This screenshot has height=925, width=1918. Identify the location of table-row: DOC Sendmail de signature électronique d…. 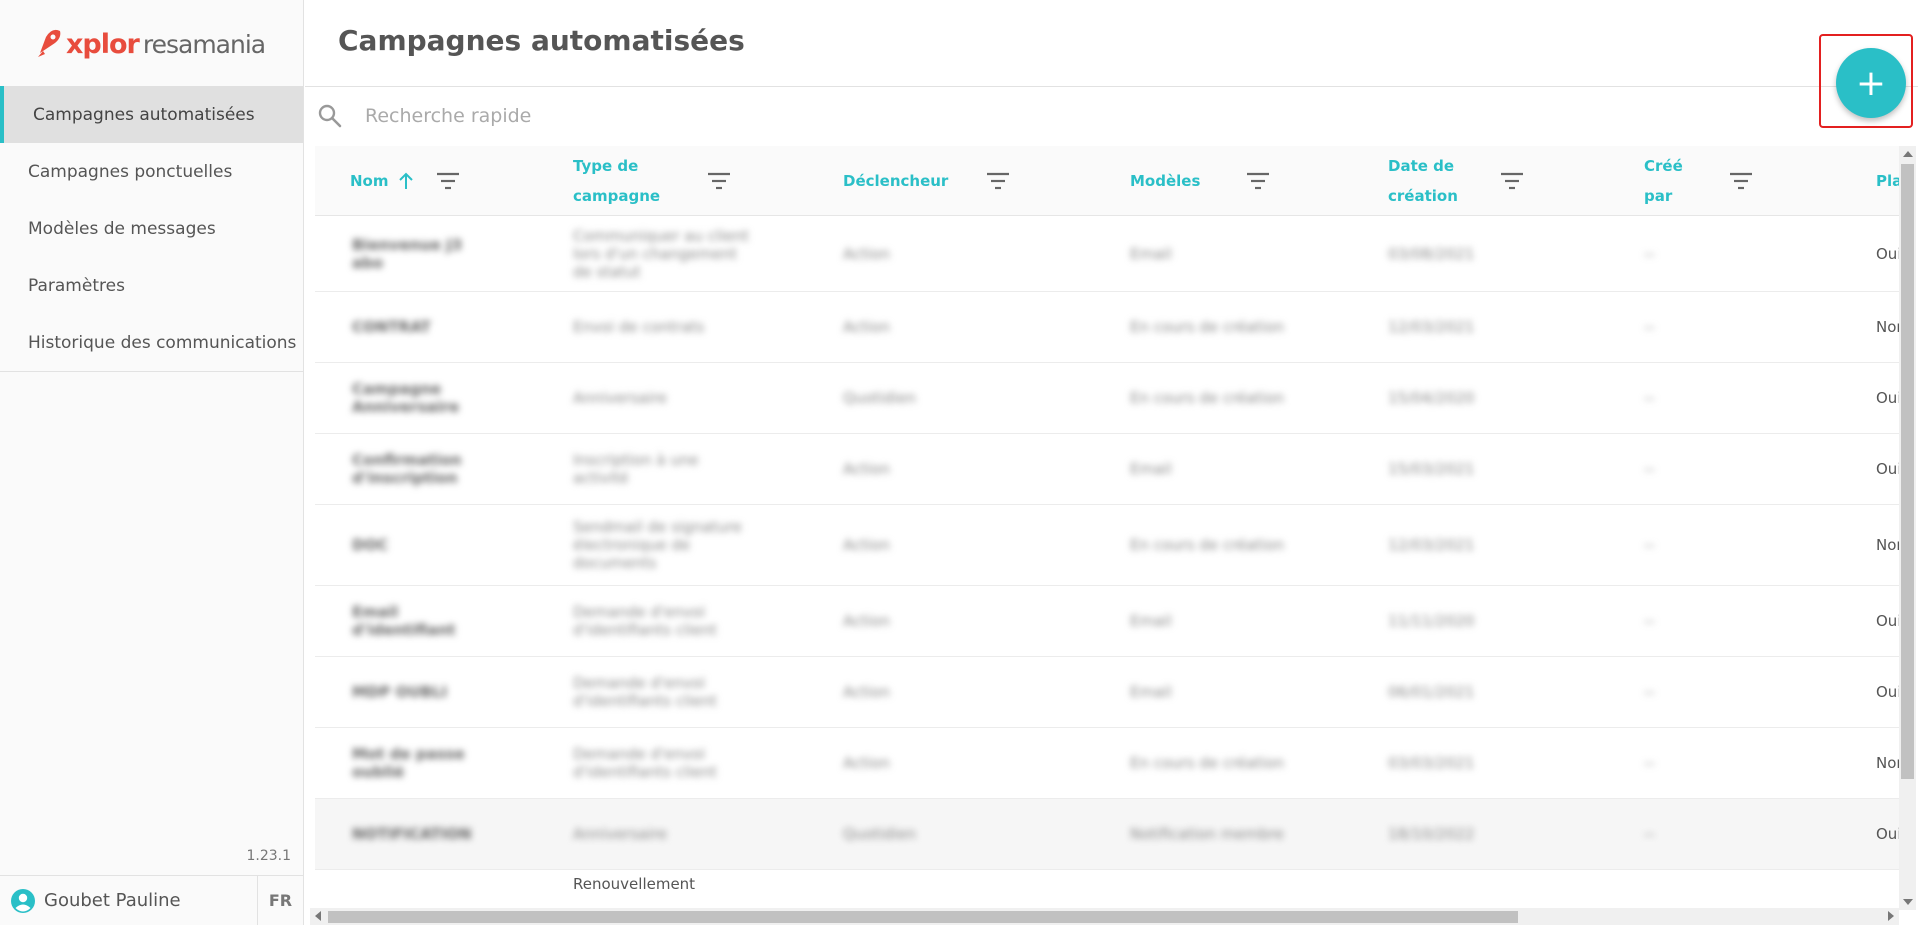
(1107, 545).